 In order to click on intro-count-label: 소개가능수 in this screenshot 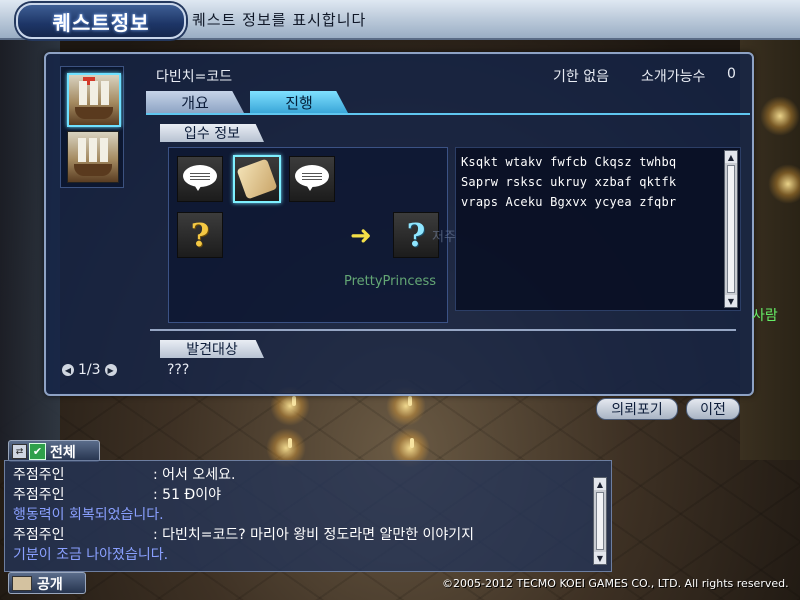, I will do `click(673, 77)`.